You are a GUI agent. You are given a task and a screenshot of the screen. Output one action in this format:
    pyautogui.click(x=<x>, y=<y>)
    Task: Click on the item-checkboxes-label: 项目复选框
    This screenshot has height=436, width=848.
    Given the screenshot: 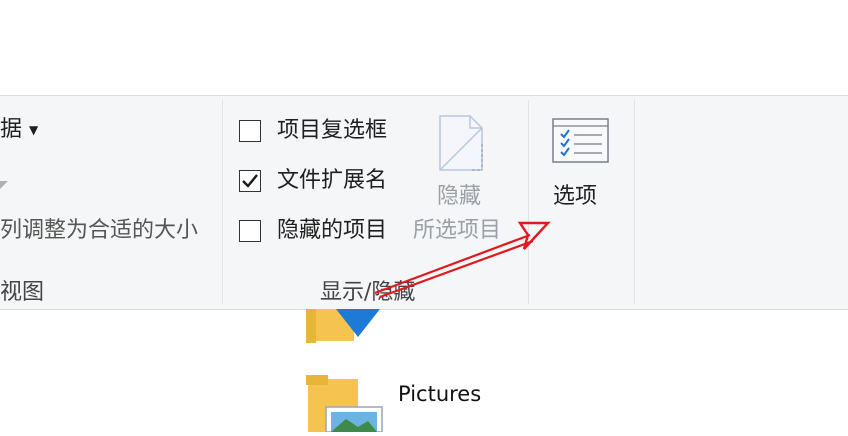 What is the action you would take?
    pyautogui.click(x=332, y=130)
    